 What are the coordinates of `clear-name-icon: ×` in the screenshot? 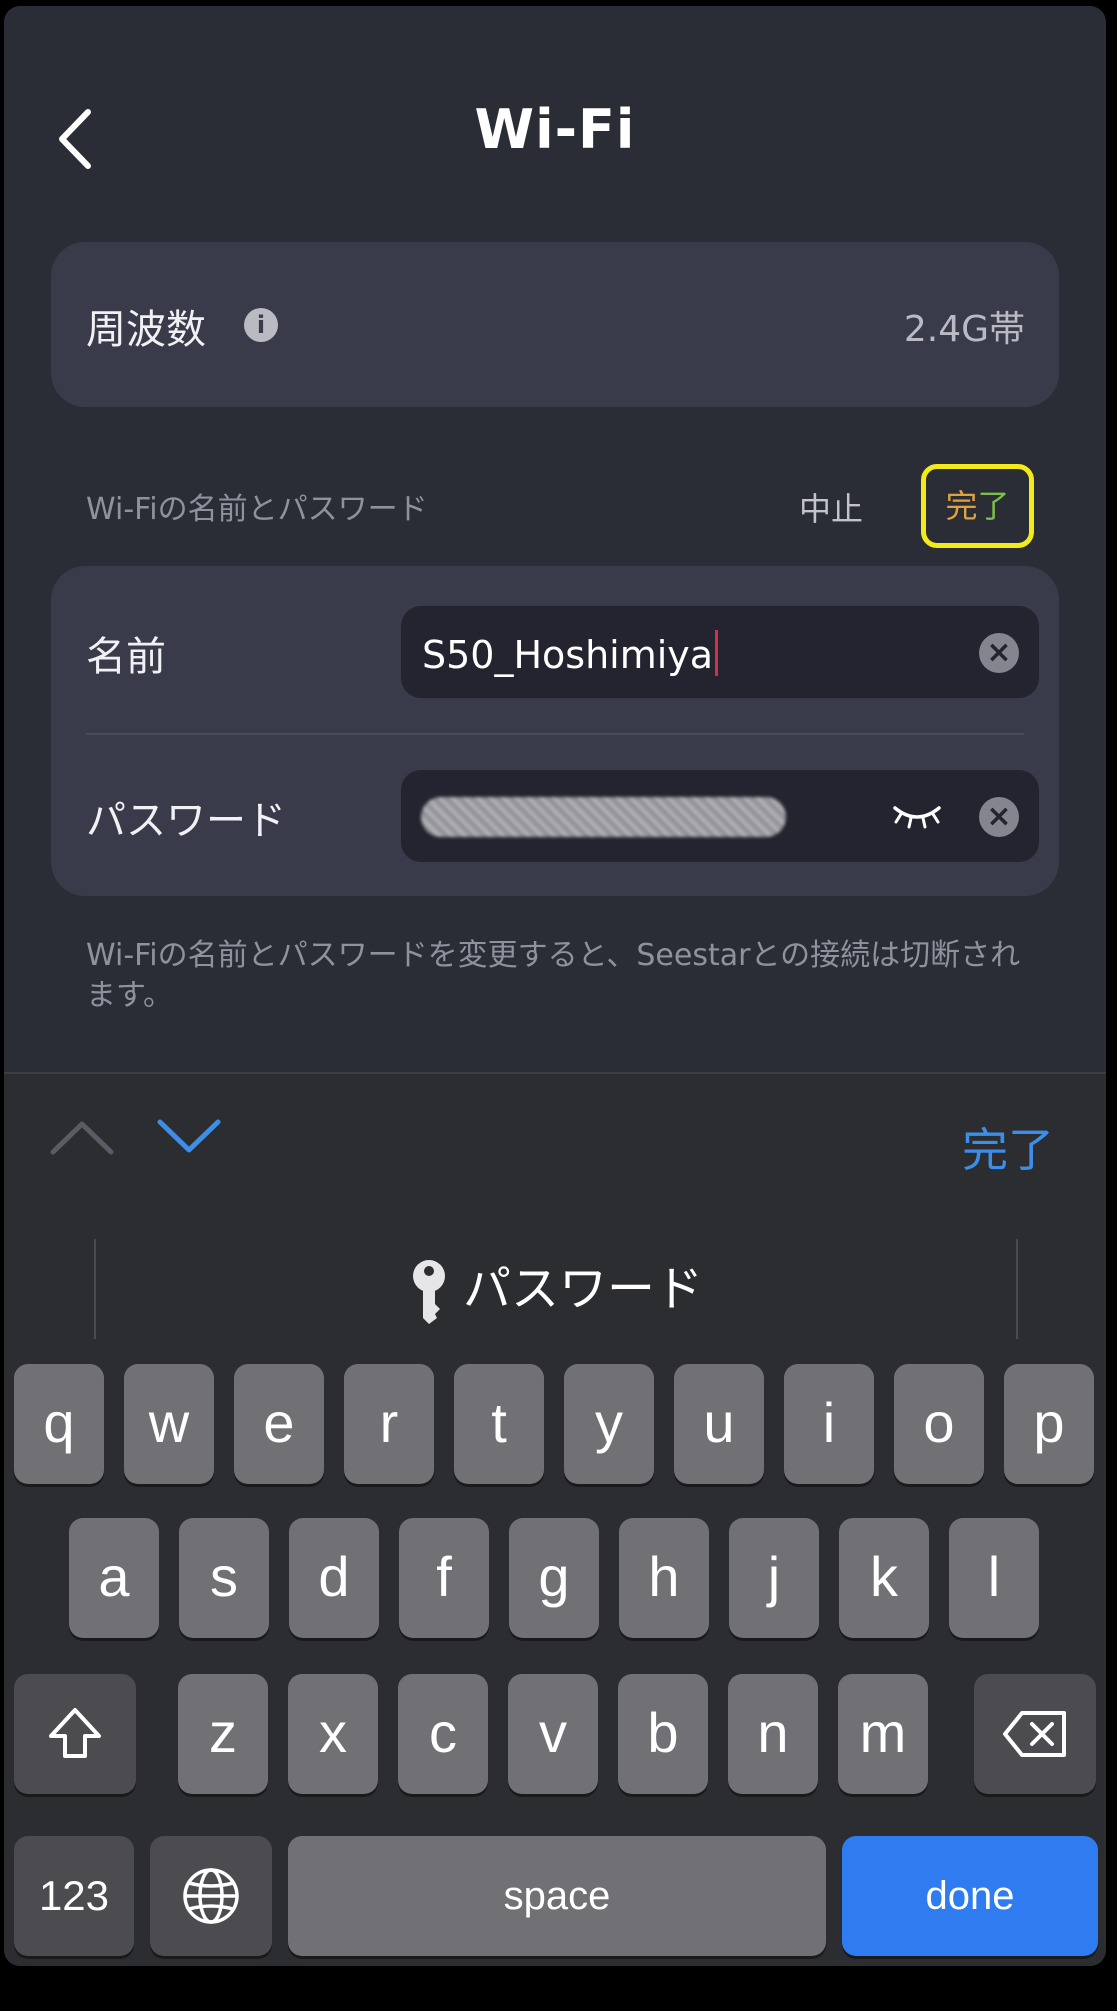 It's located at (999, 653).